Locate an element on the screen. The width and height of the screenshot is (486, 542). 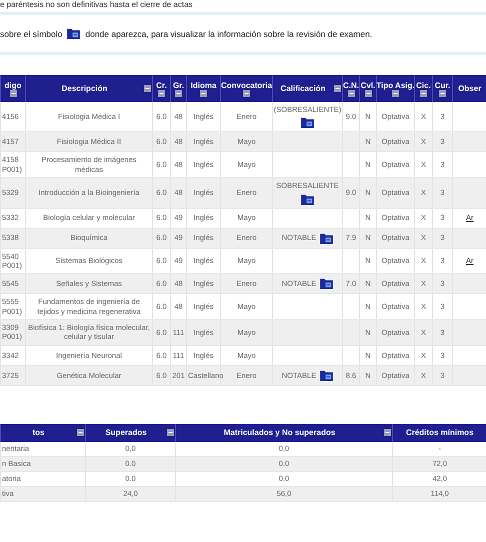
info-text: donde aparezca, para visualizar la información sobre la revisión de examen. is located at coordinates (228, 33).